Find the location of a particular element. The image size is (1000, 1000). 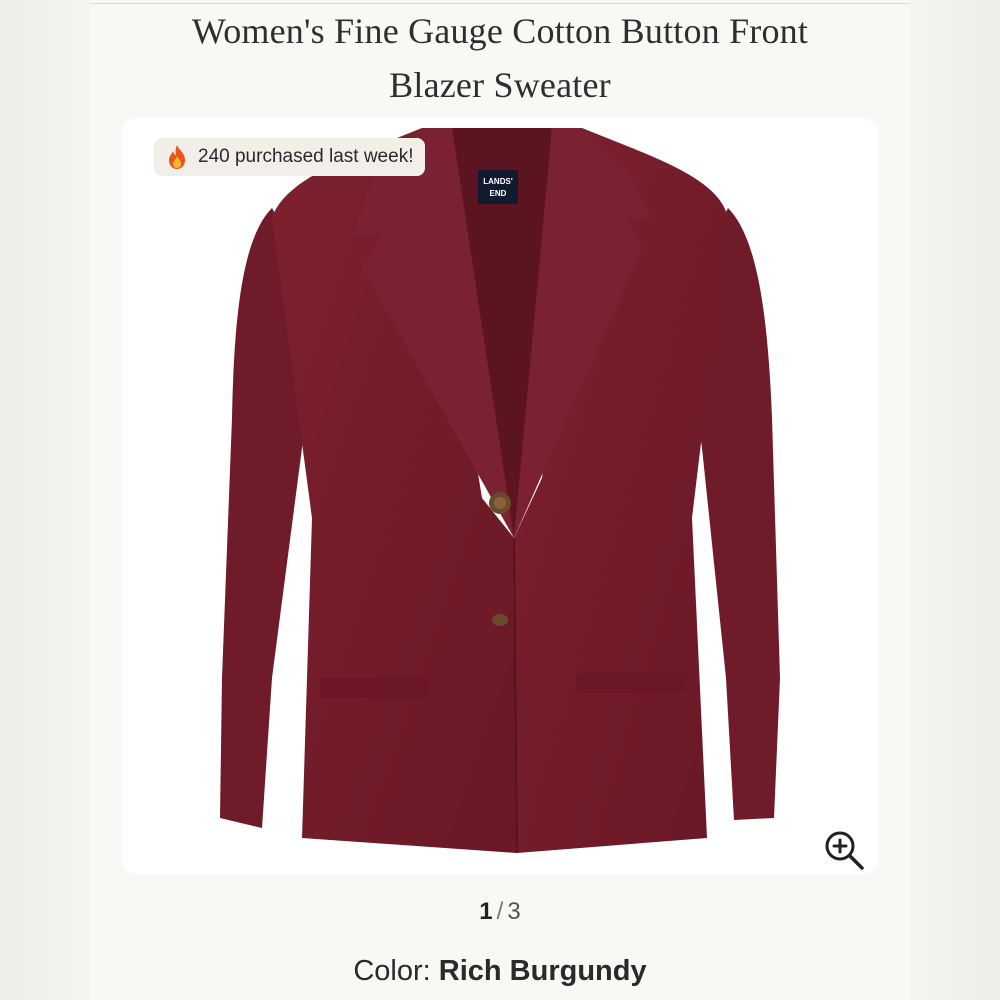

color-label: Color: is located at coordinates (392, 971).